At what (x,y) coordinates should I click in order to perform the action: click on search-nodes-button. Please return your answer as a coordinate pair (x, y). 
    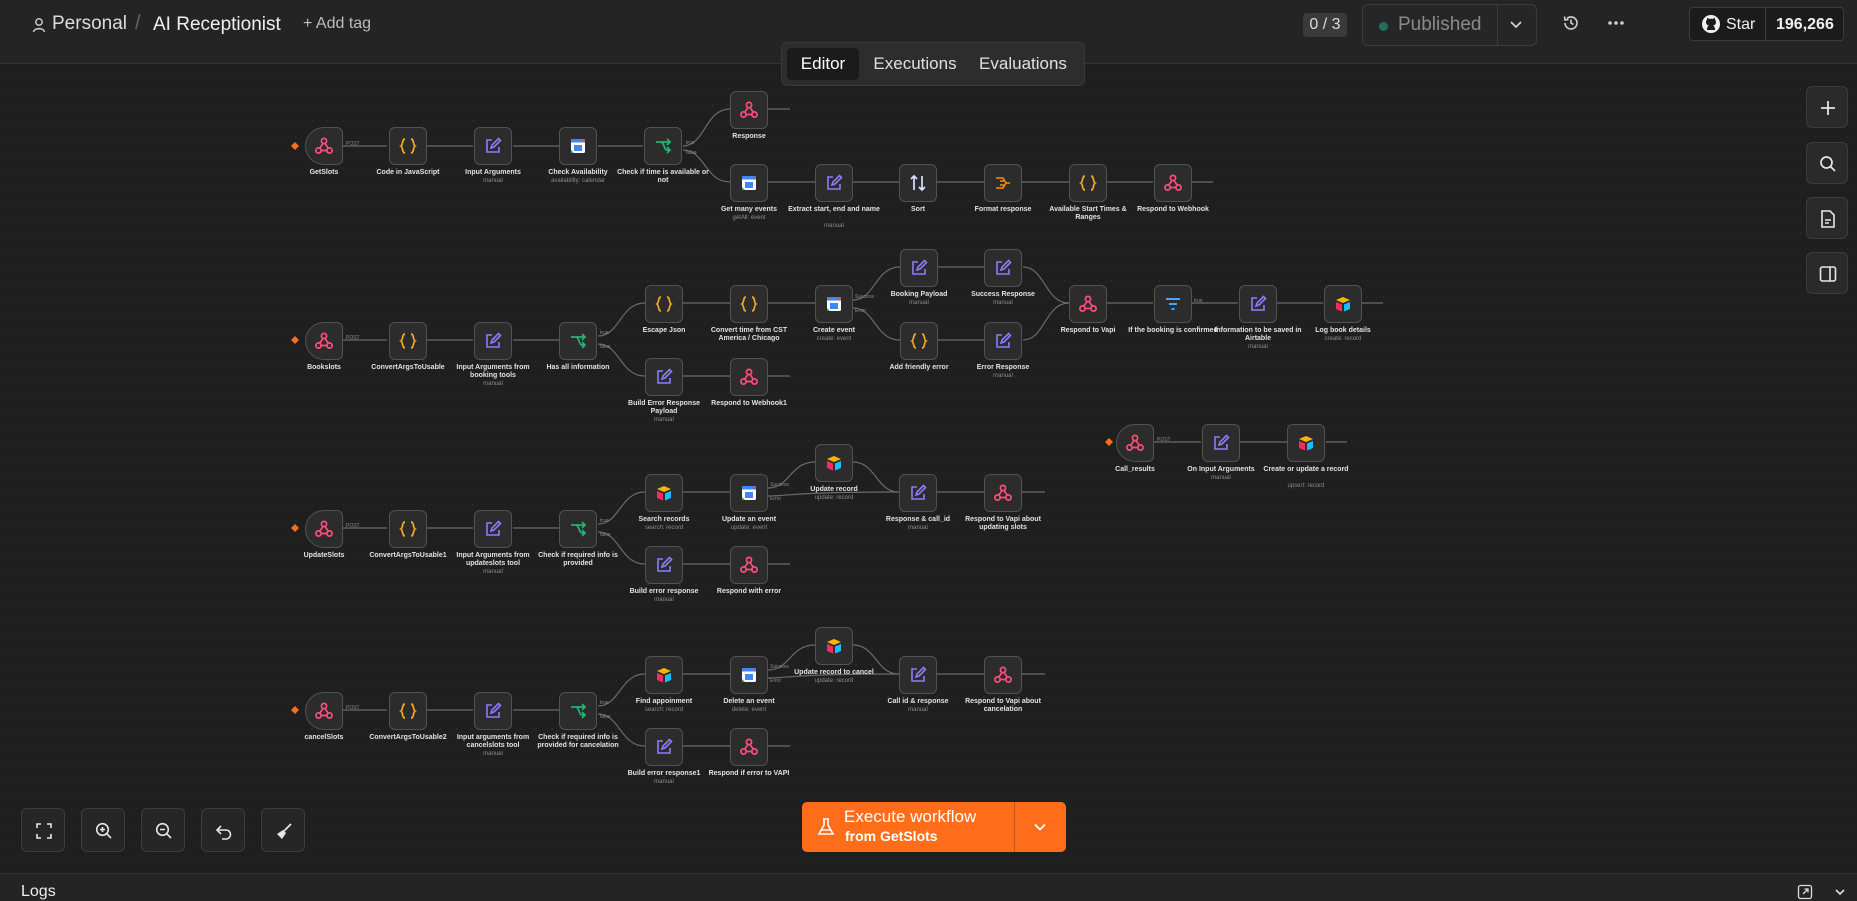
    Looking at the image, I should click on (1827, 163).